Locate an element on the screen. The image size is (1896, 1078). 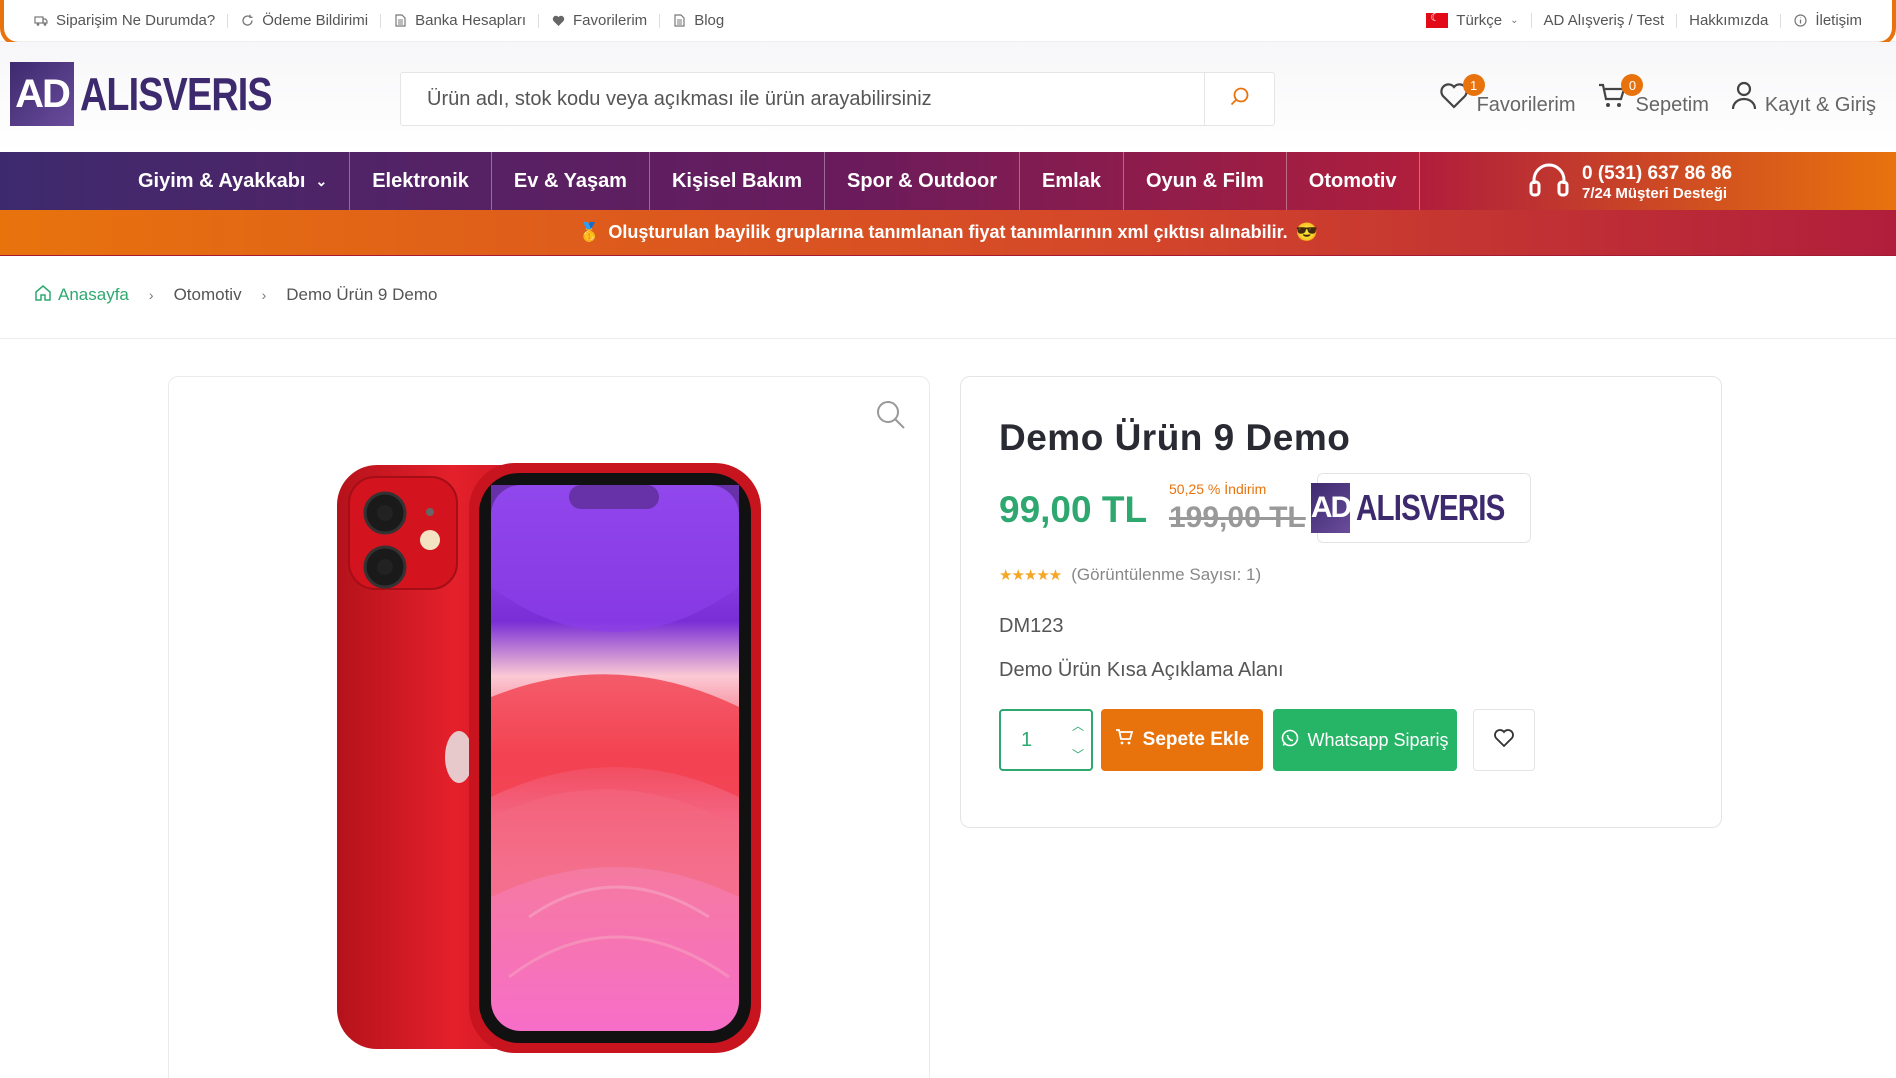
rating-row: ★★★★★ (Görüntülenme Sayısı: 1) is located at coordinates (1130, 575).